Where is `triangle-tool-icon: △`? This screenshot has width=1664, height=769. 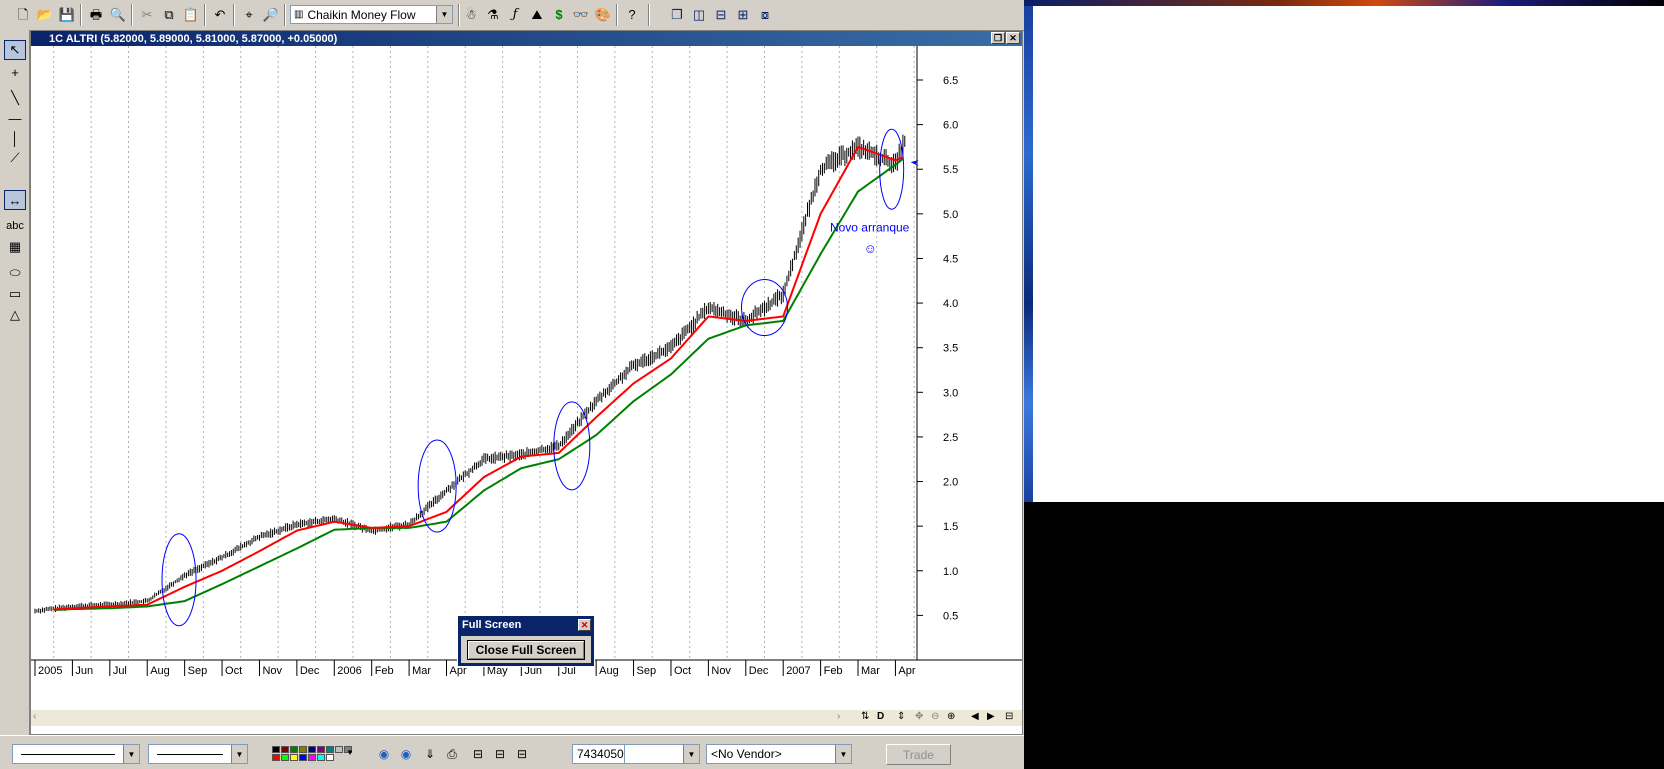
triangle-tool-icon: △ is located at coordinates (15, 315).